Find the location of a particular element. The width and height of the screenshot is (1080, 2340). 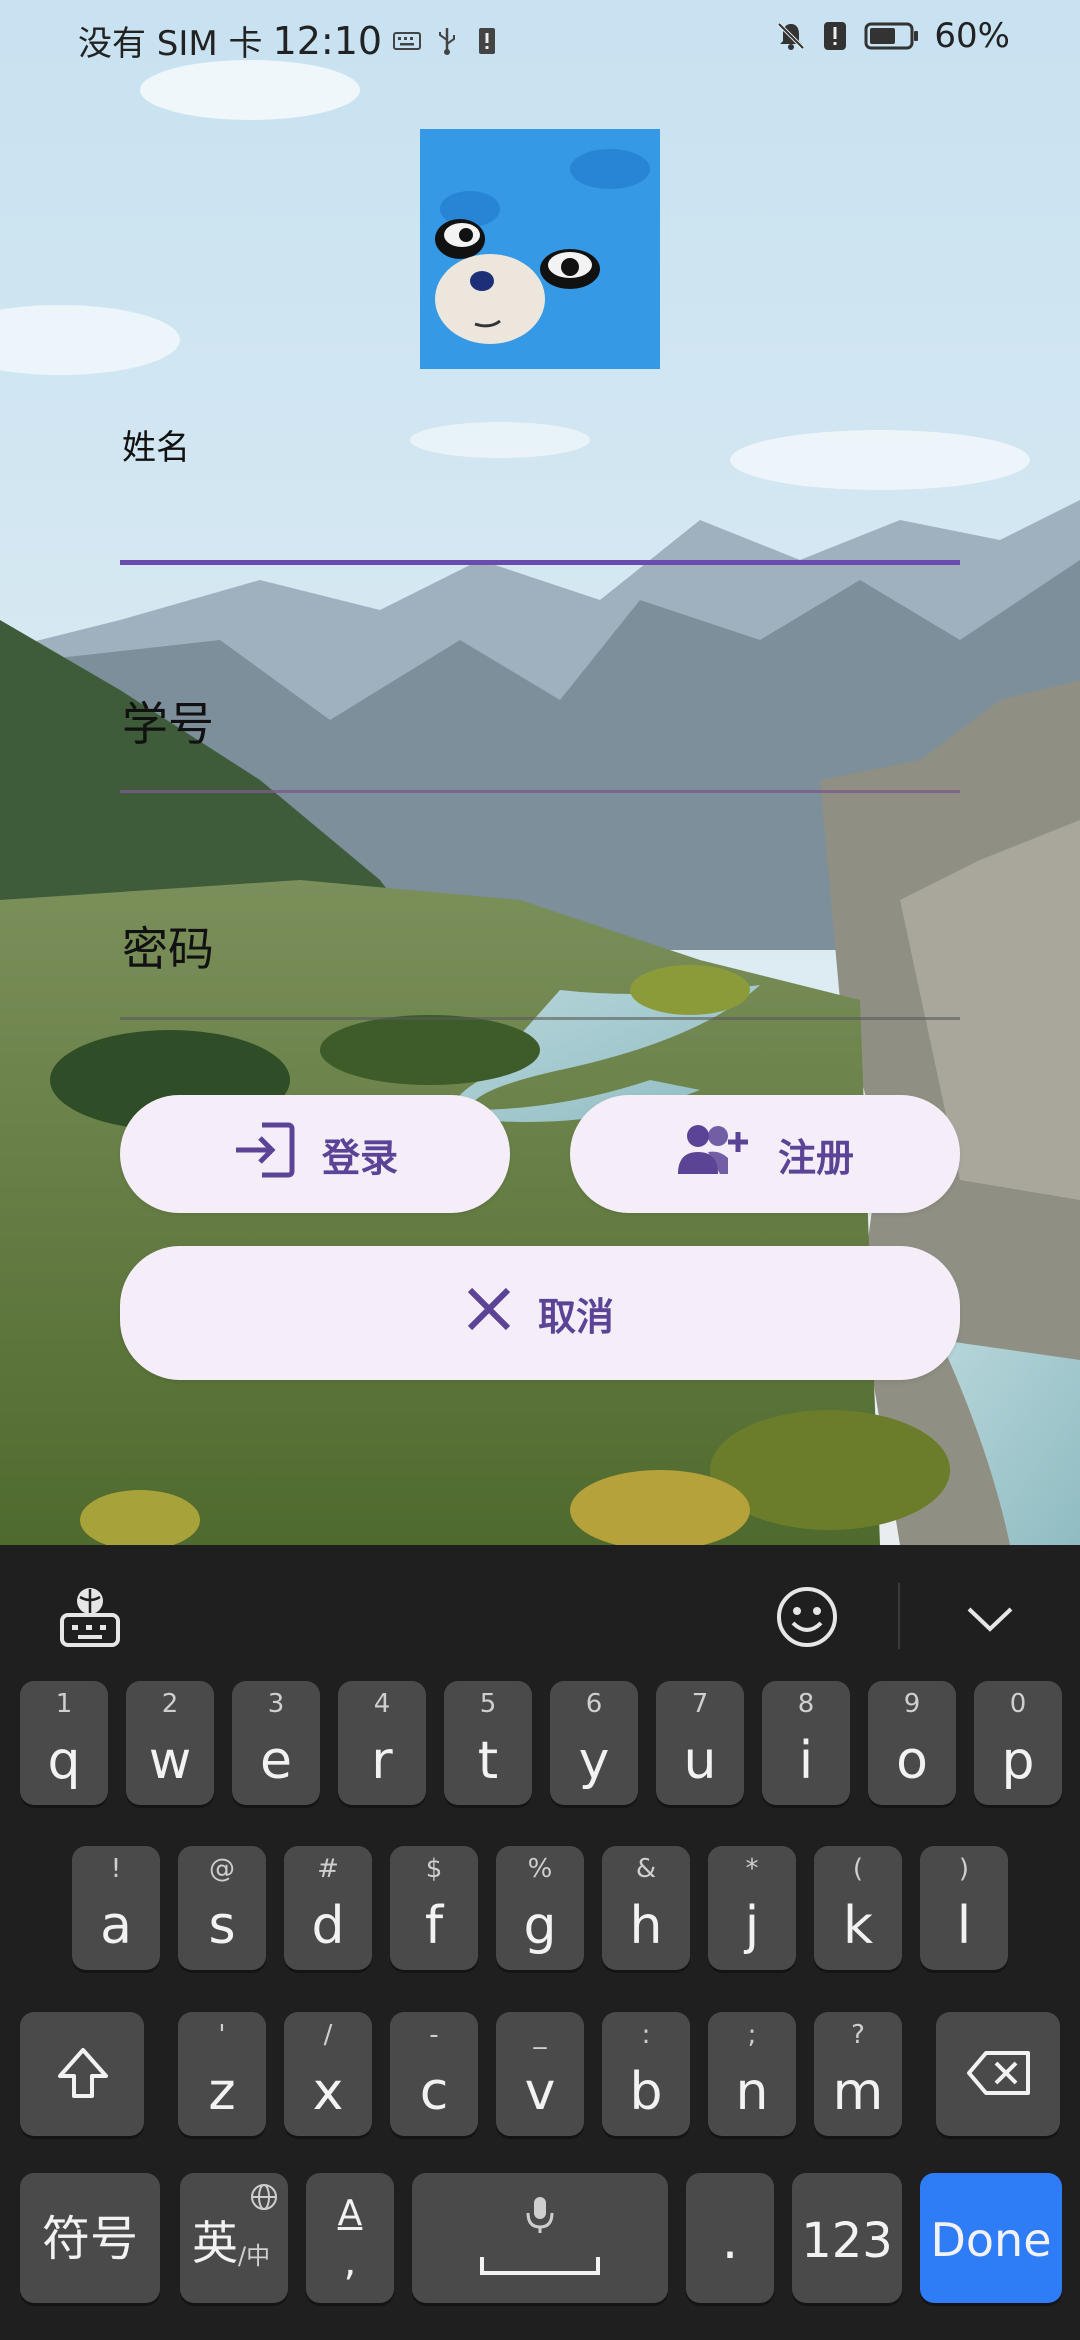

key-hint: 2 is located at coordinates (170, 1704).